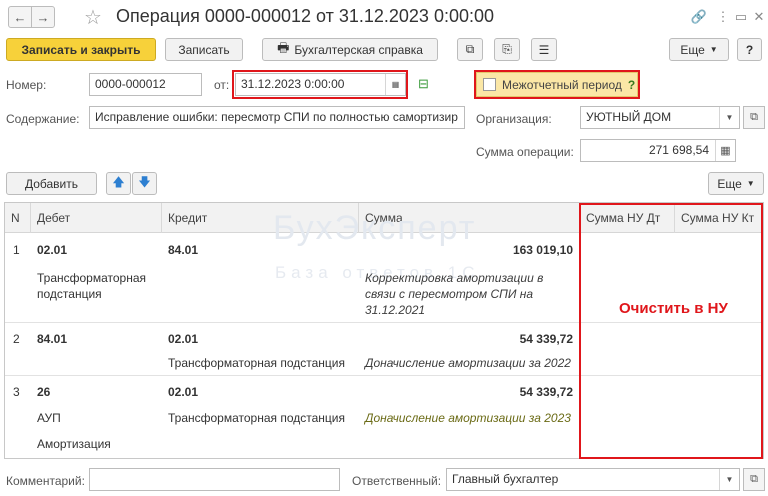  What do you see at coordinates (562, 84) in the screenshot?
I see `interperiod-label: Межотчетный период` at bounding box center [562, 84].